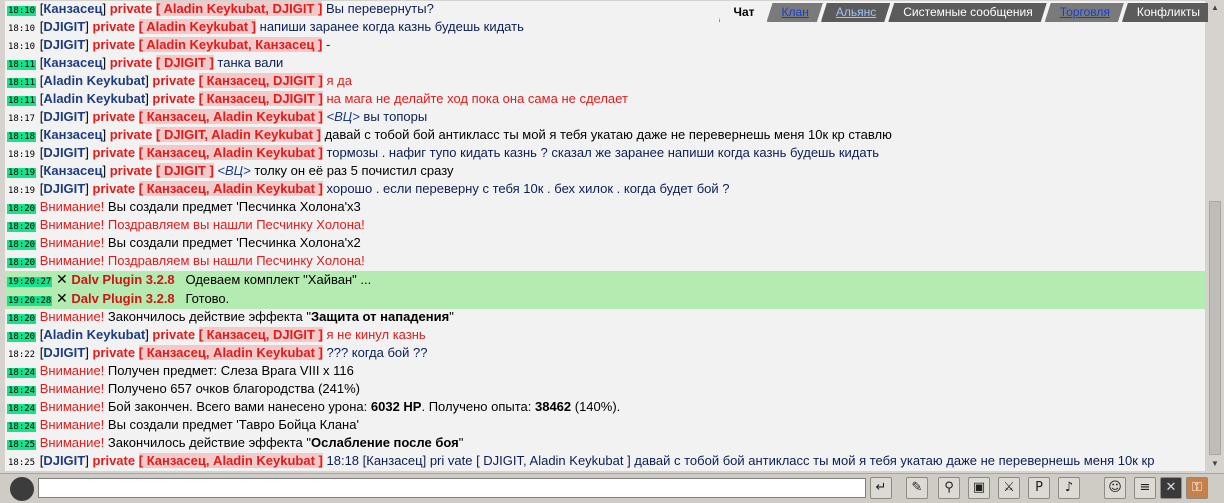 This screenshot has height=503, width=1224. Describe the element at coordinates (881, 488) in the screenshot. I see `send-enter-icon: ↵` at that location.